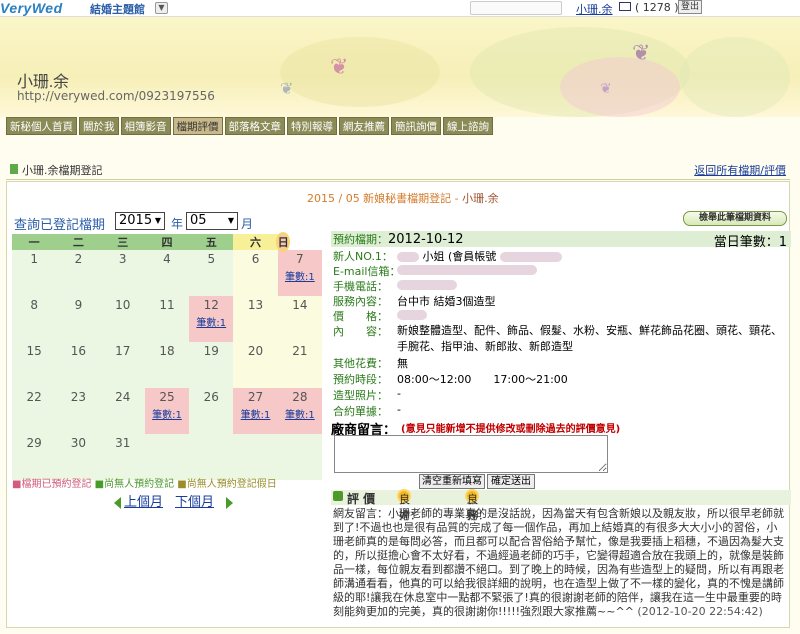 The width and height of the screenshot is (800, 634). What do you see at coordinates (167, 305) in the screenshot?
I see `day-number: 11` at bounding box center [167, 305].